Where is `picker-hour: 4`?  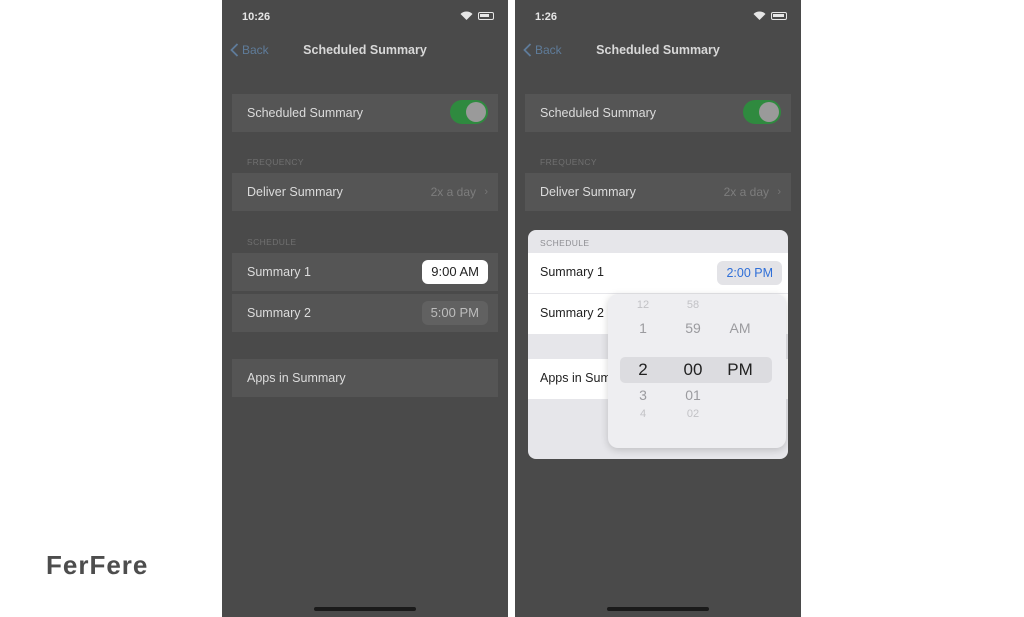 picker-hour: 4 is located at coordinates (643, 414).